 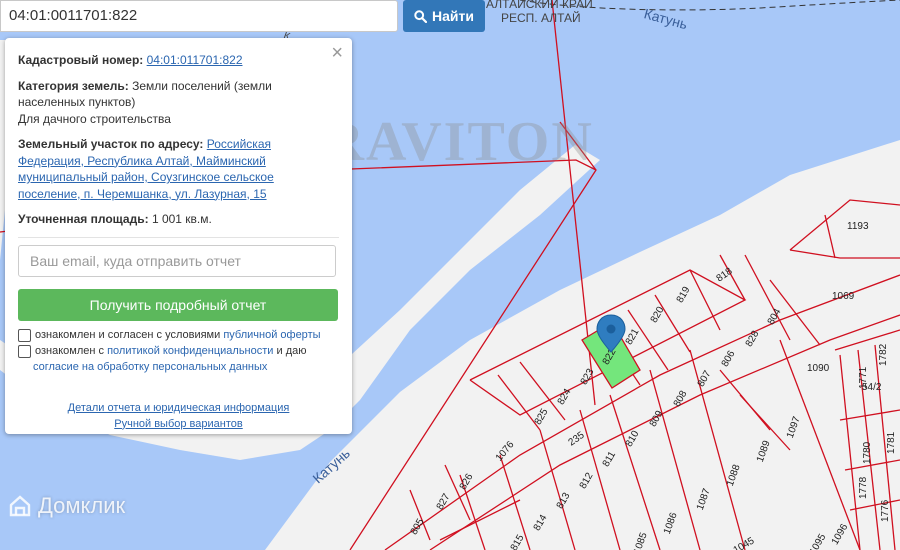 I want to click on divider, so click(x=178, y=237).